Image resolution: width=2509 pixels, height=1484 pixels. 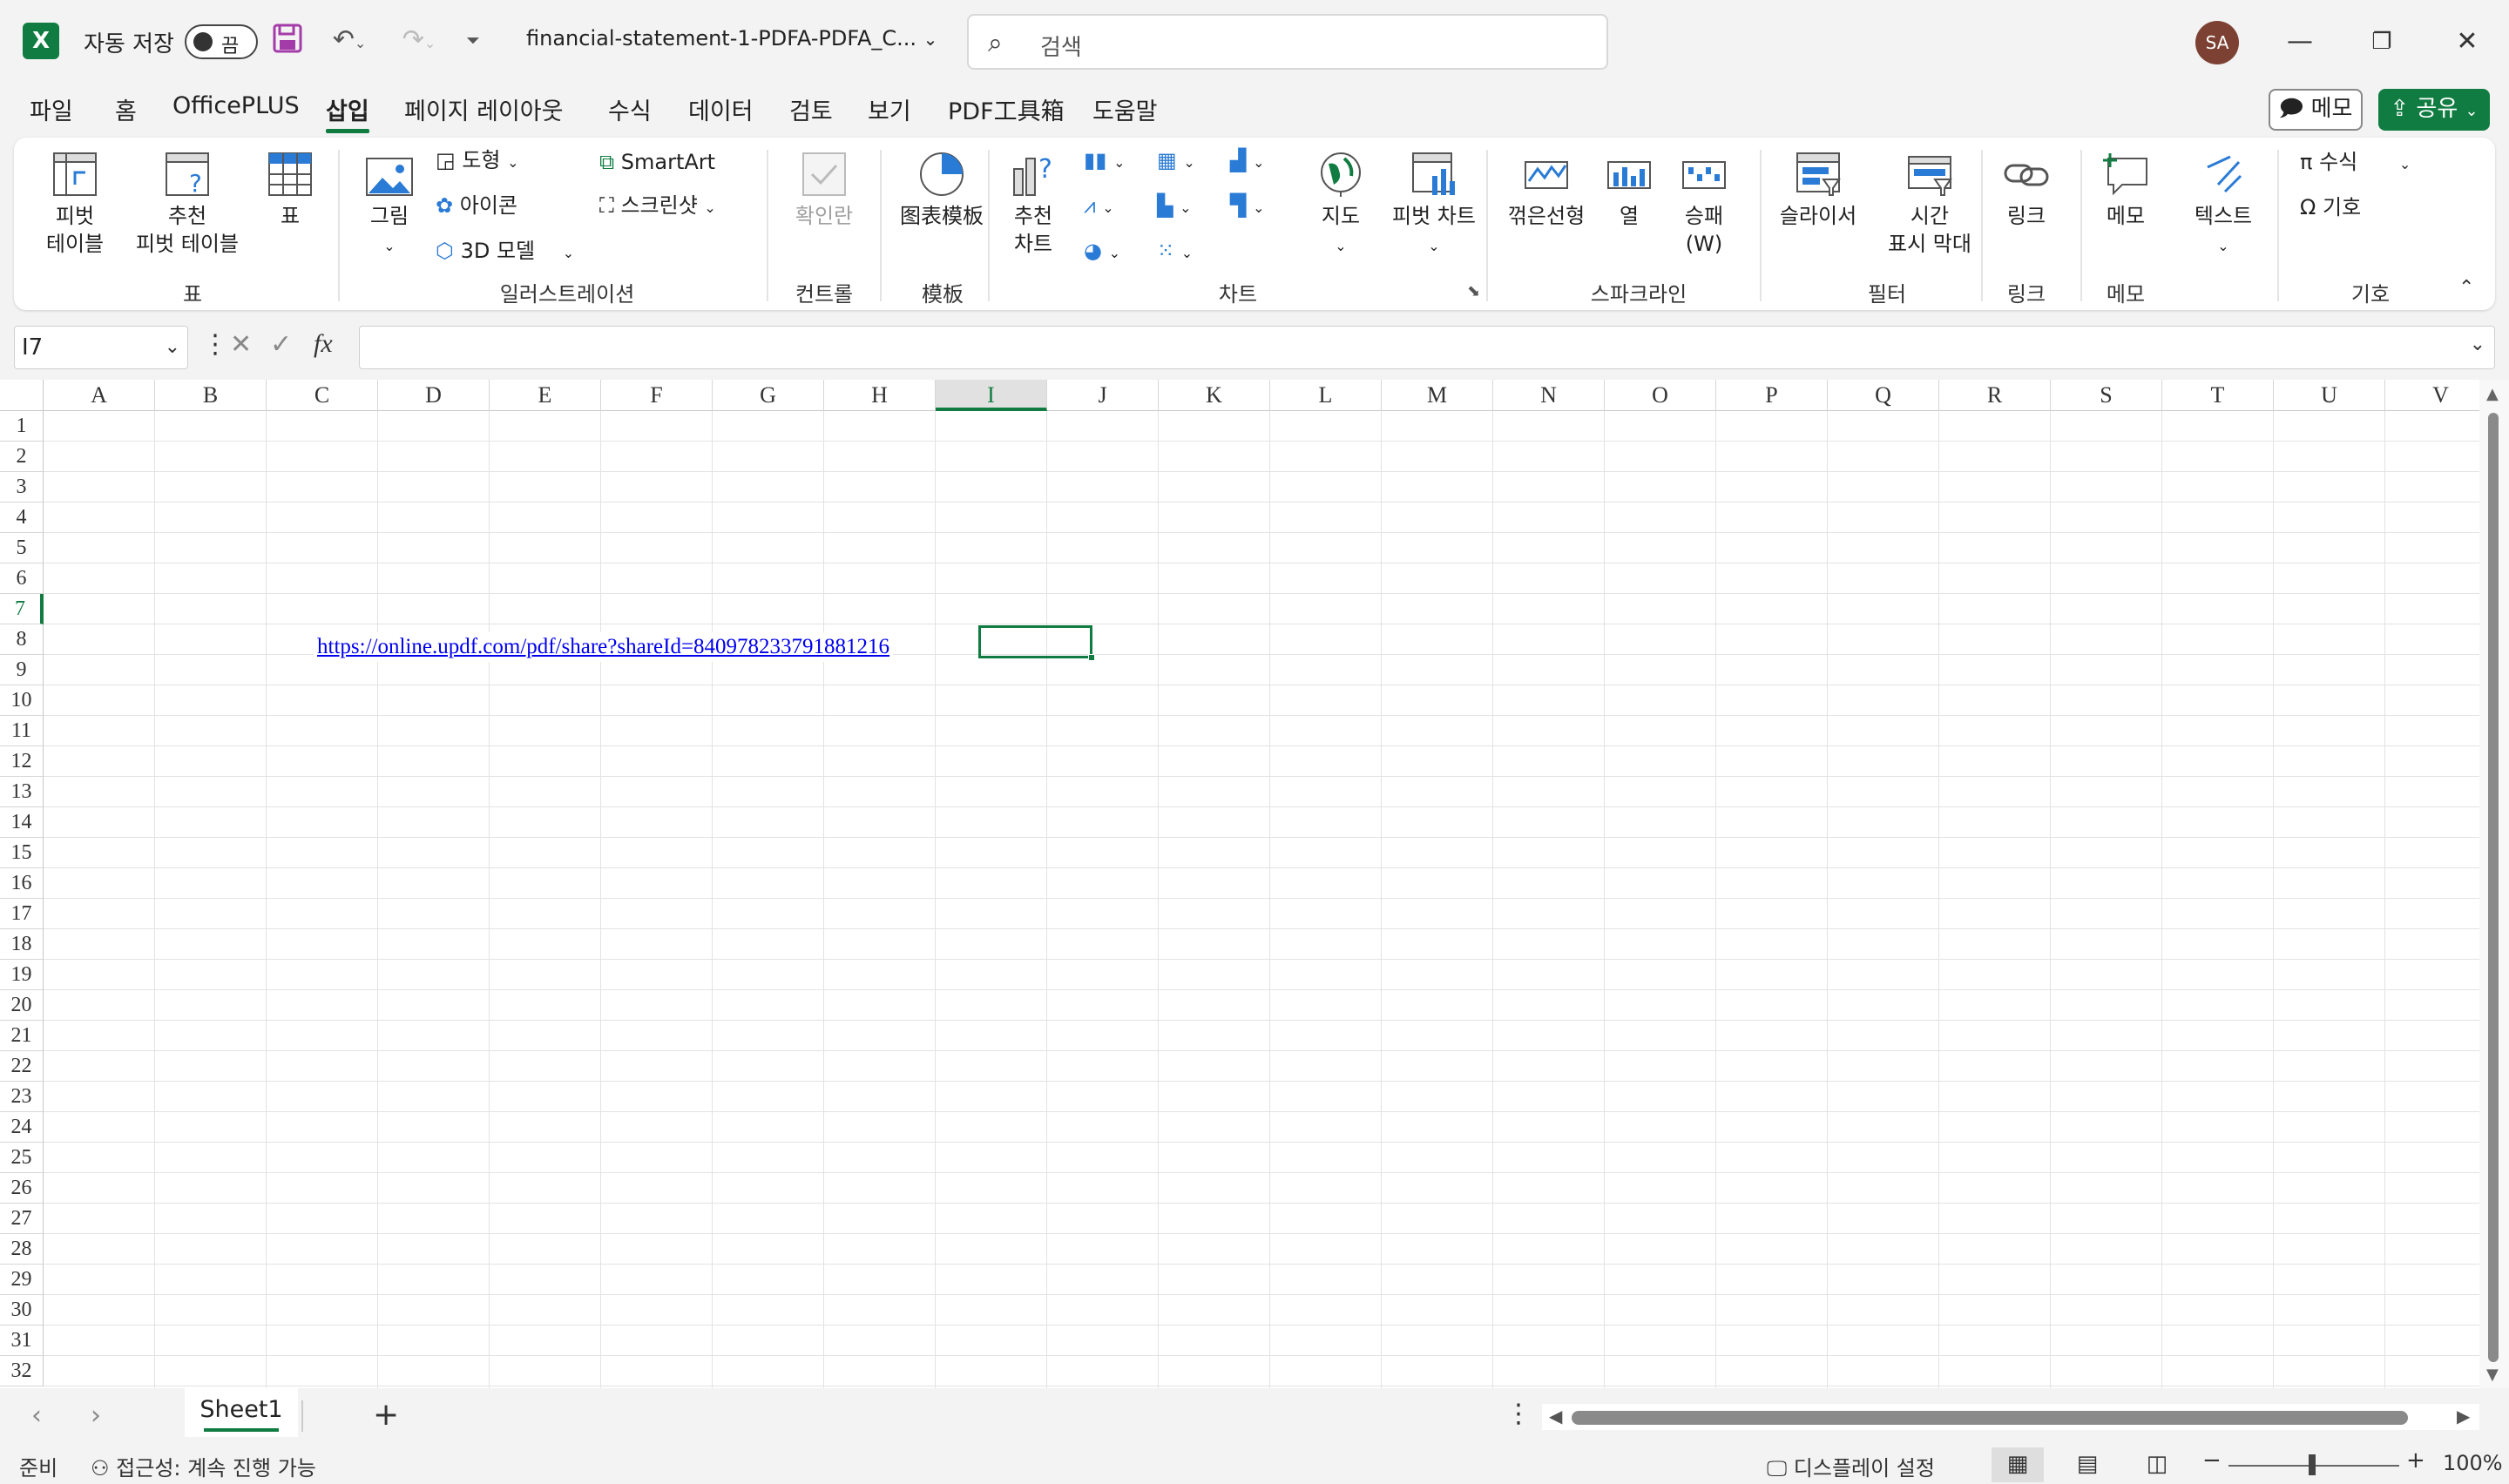 I want to click on add-sheet-icon: +, so click(x=386, y=1415).